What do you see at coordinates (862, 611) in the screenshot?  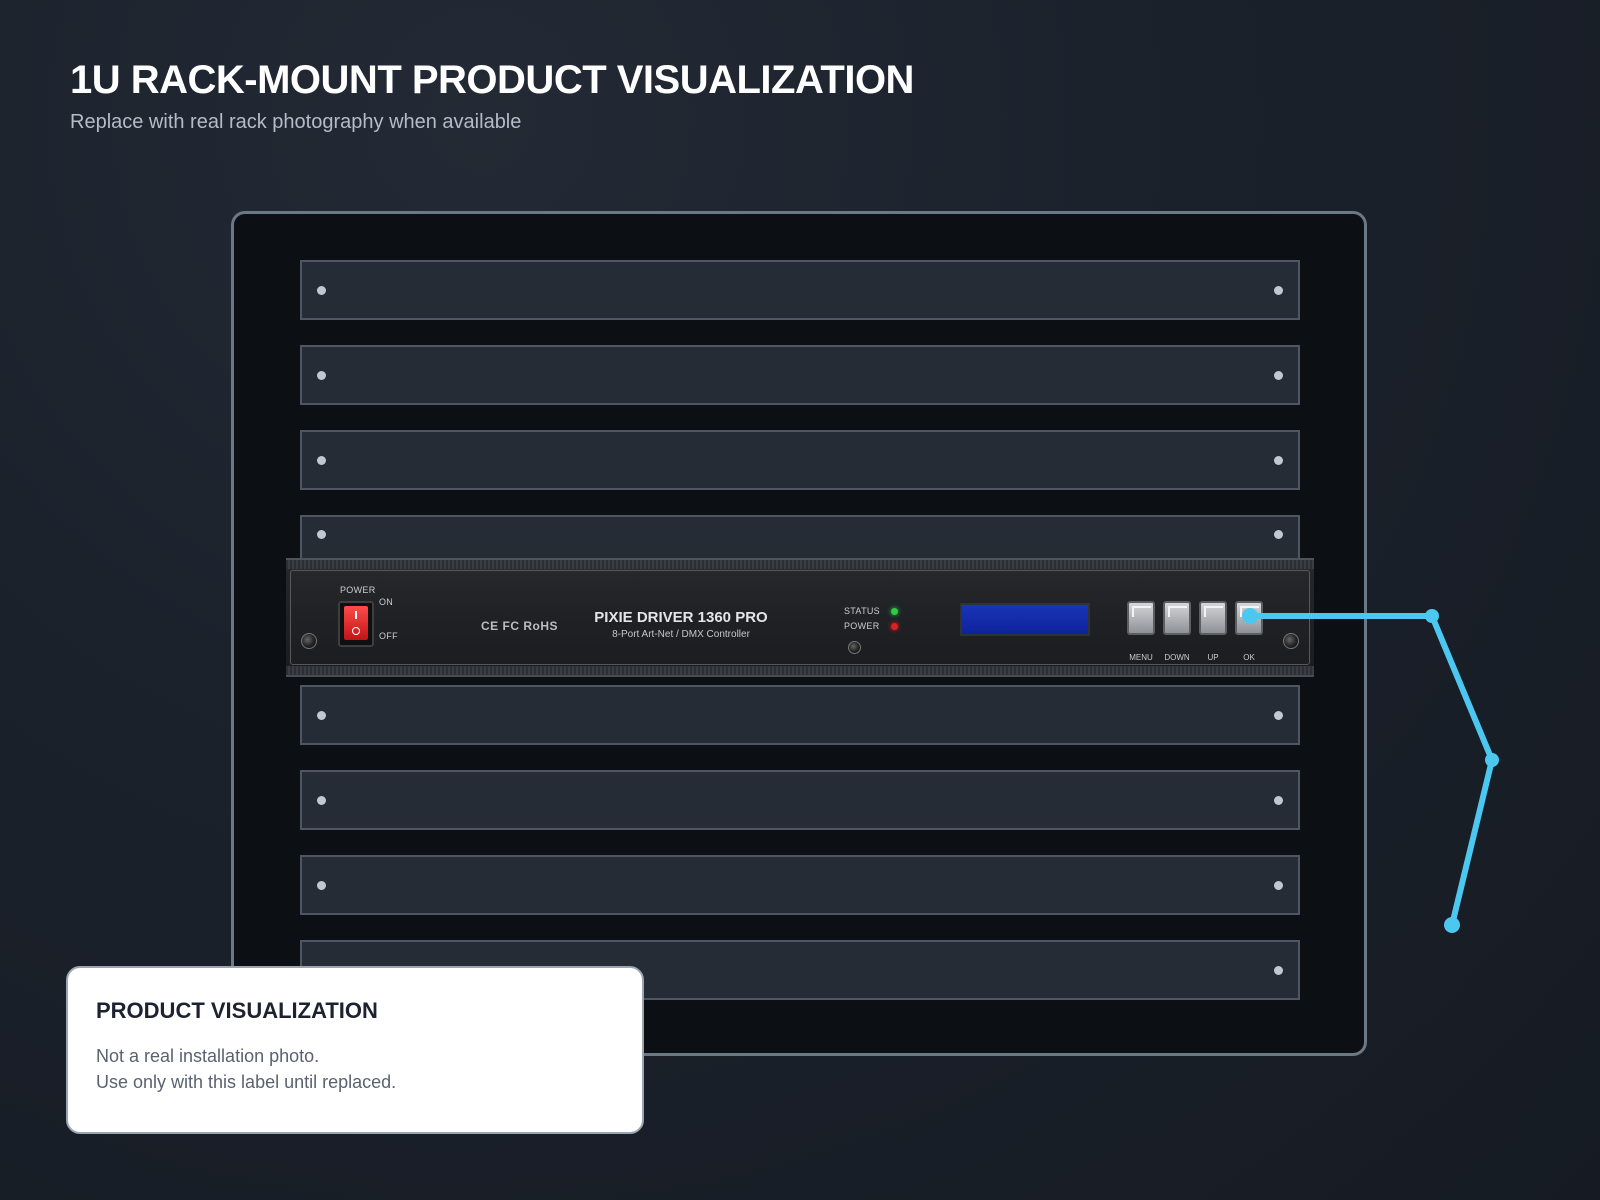 I see `status-led-label: STATUS` at bounding box center [862, 611].